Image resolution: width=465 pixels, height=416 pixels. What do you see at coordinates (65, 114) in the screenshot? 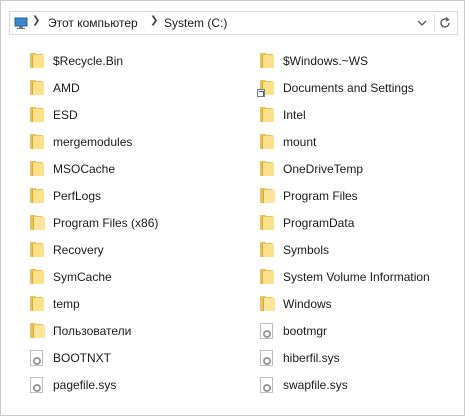
I see `item-name: ESD` at bounding box center [65, 114].